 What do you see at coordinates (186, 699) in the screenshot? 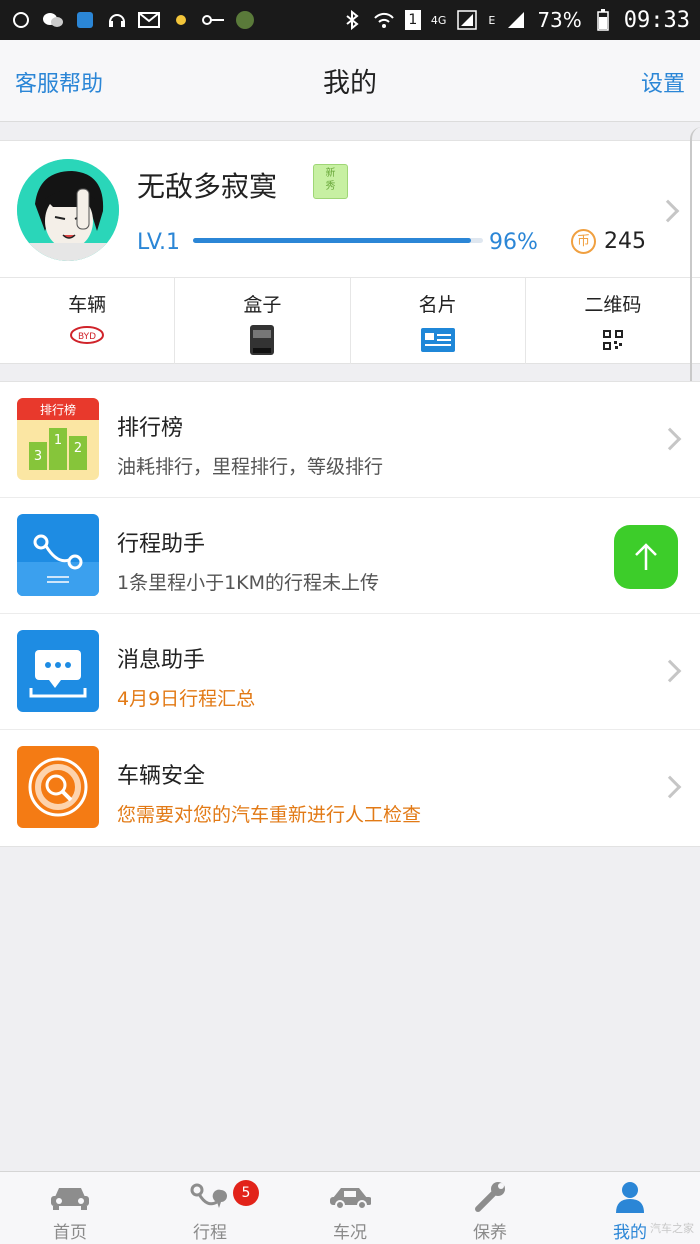
I see `menu-item-subtitle: 4月9日行程汇总` at bounding box center [186, 699].